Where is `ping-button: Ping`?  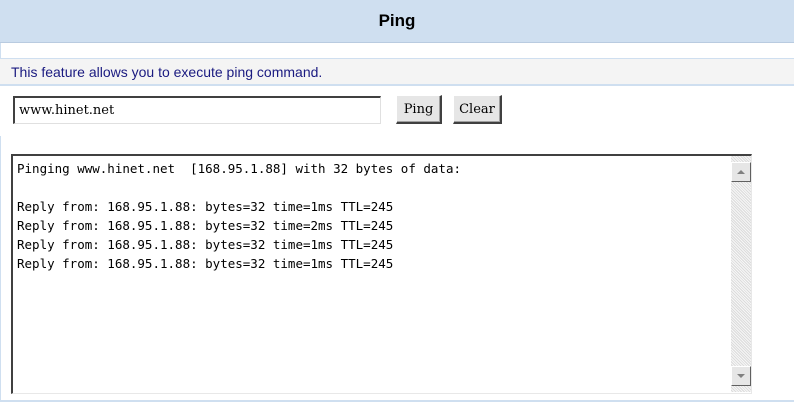 ping-button: Ping is located at coordinates (419, 109).